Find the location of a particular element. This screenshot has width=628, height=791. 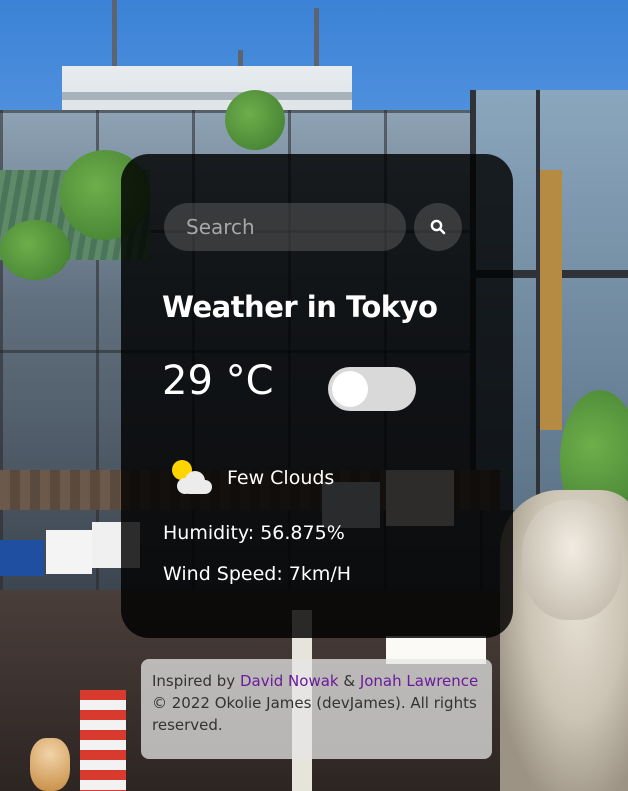

search-bar is located at coordinates (314, 227).